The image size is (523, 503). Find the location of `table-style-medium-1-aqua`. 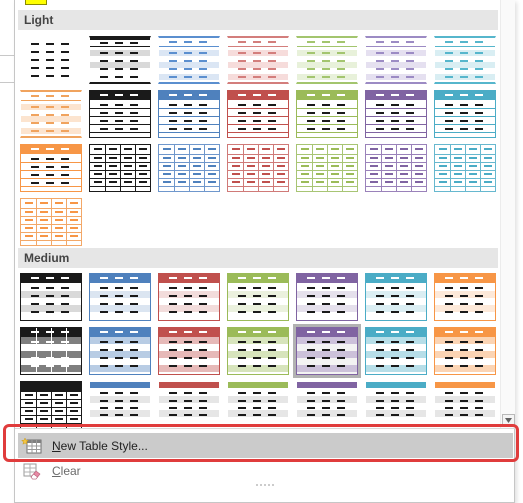

table-style-medium-1-aqua is located at coordinates (396, 297).